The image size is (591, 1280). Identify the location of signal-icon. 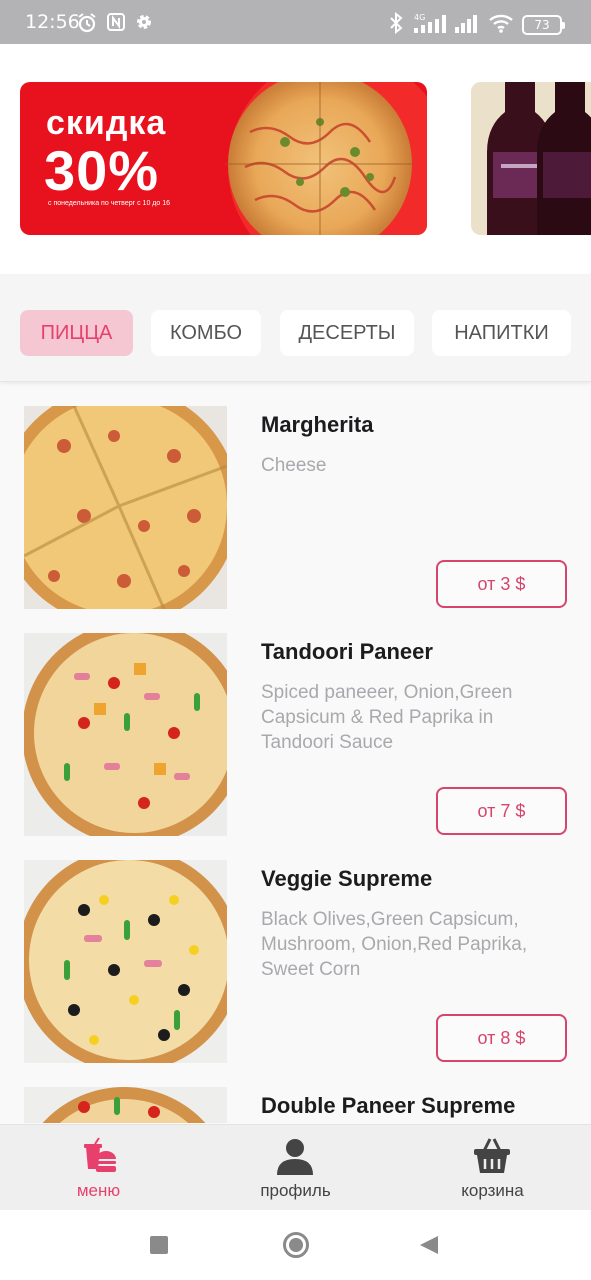
(466, 24).